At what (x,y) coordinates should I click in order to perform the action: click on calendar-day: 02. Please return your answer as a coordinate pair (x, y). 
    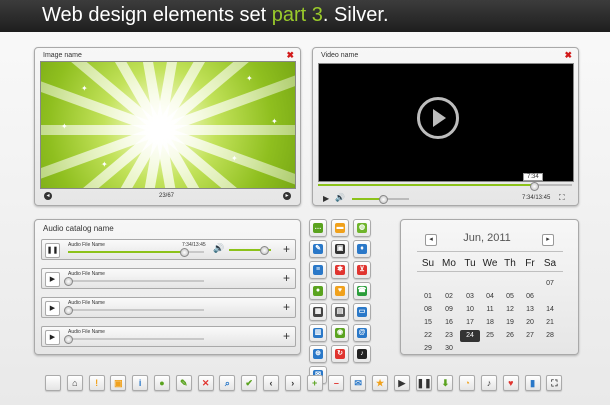
    Looking at the image, I should click on (449, 297).